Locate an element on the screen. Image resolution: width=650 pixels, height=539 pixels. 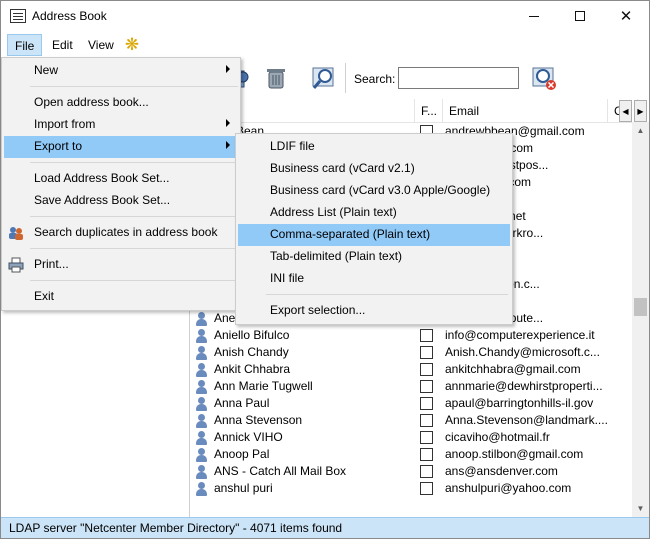
contact-name: Aniello Bifulco is located at coordinates (252, 335).